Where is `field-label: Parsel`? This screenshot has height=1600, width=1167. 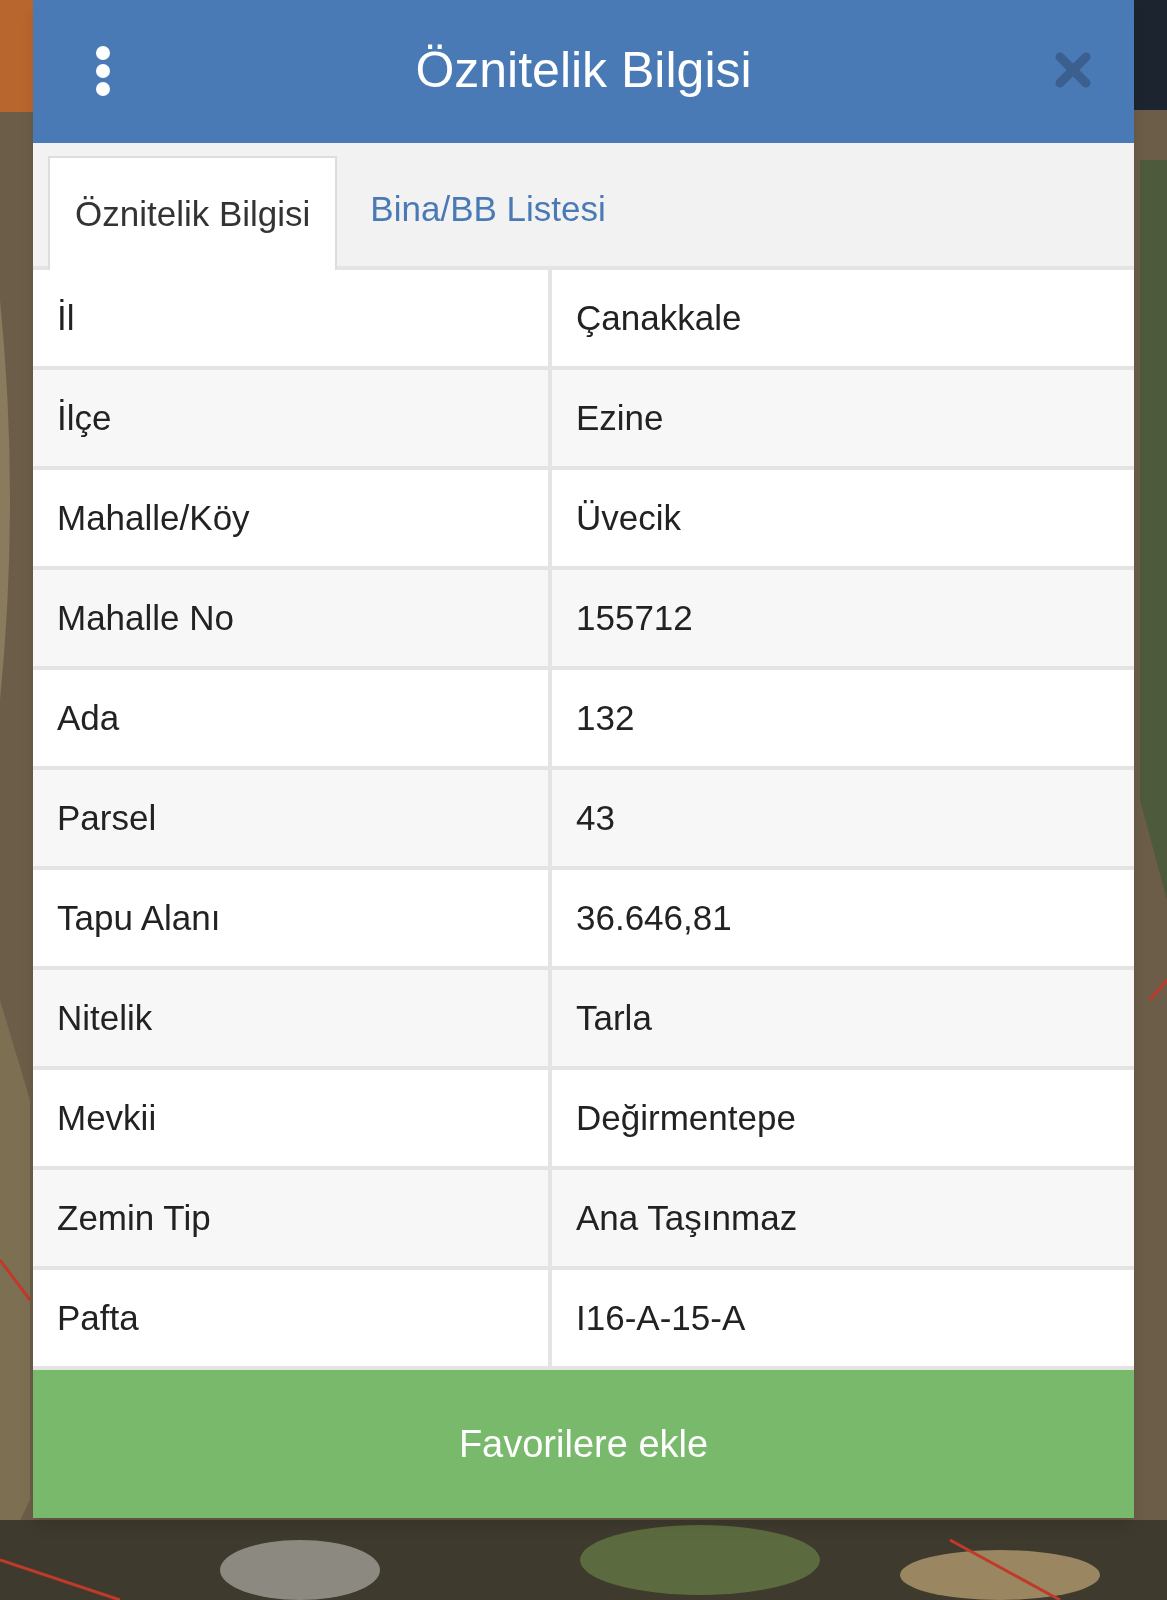
field-label: Parsel is located at coordinates (107, 817).